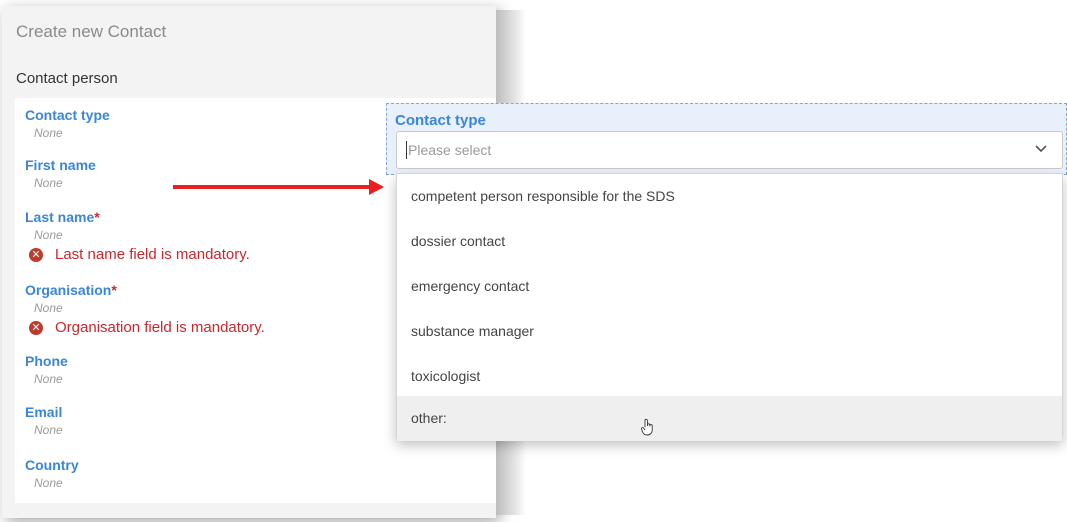 The height and width of the screenshot is (522, 1067). Describe the element at coordinates (52, 474) in the screenshot. I see `field-country: Country None` at that location.